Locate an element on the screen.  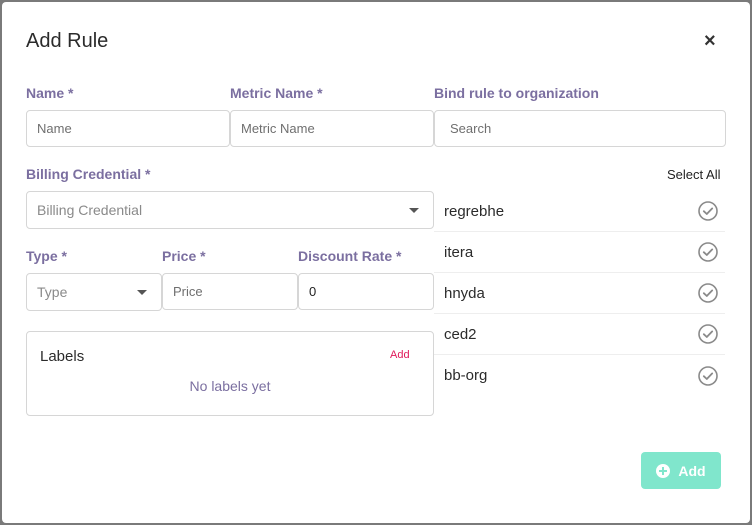
metric-name-input is located at coordinates (332, 128).